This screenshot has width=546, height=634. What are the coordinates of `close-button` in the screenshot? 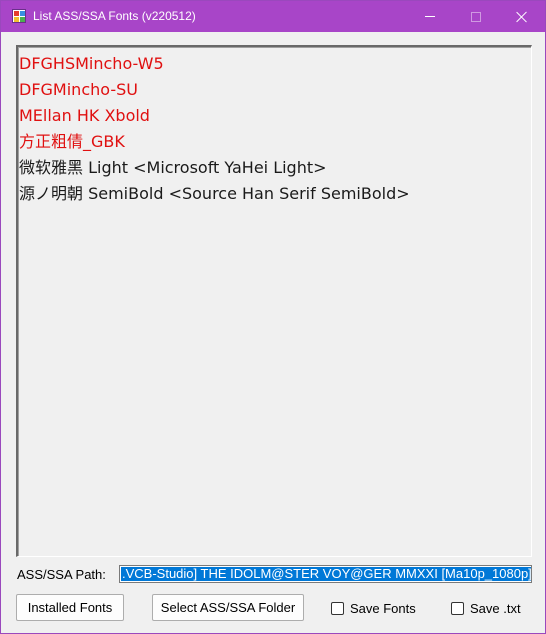 It's located at (522, 16).